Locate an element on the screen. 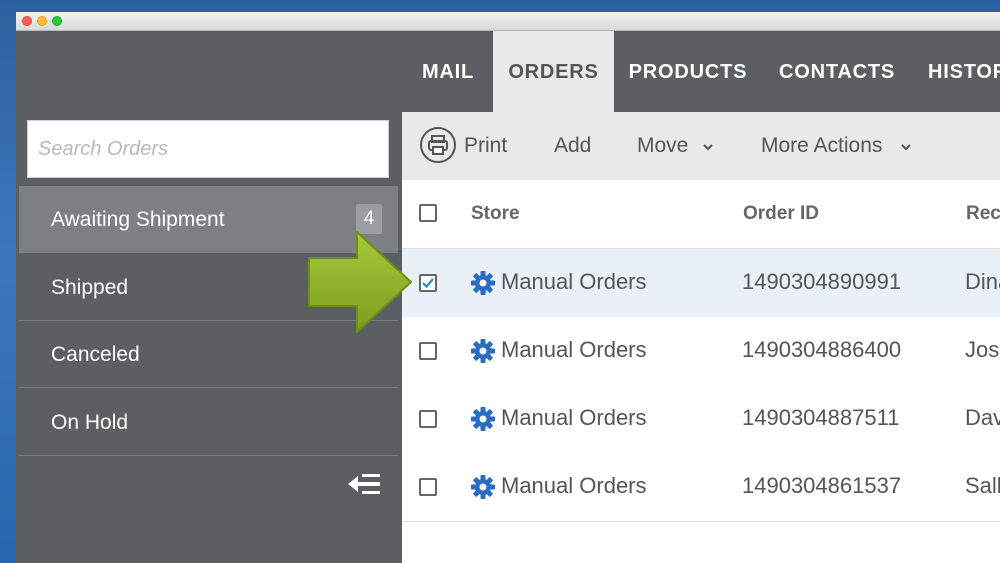 The height and width of the screenshot is (563, 1000). tab-history: HISTORY is located at coordinates (958, 71).